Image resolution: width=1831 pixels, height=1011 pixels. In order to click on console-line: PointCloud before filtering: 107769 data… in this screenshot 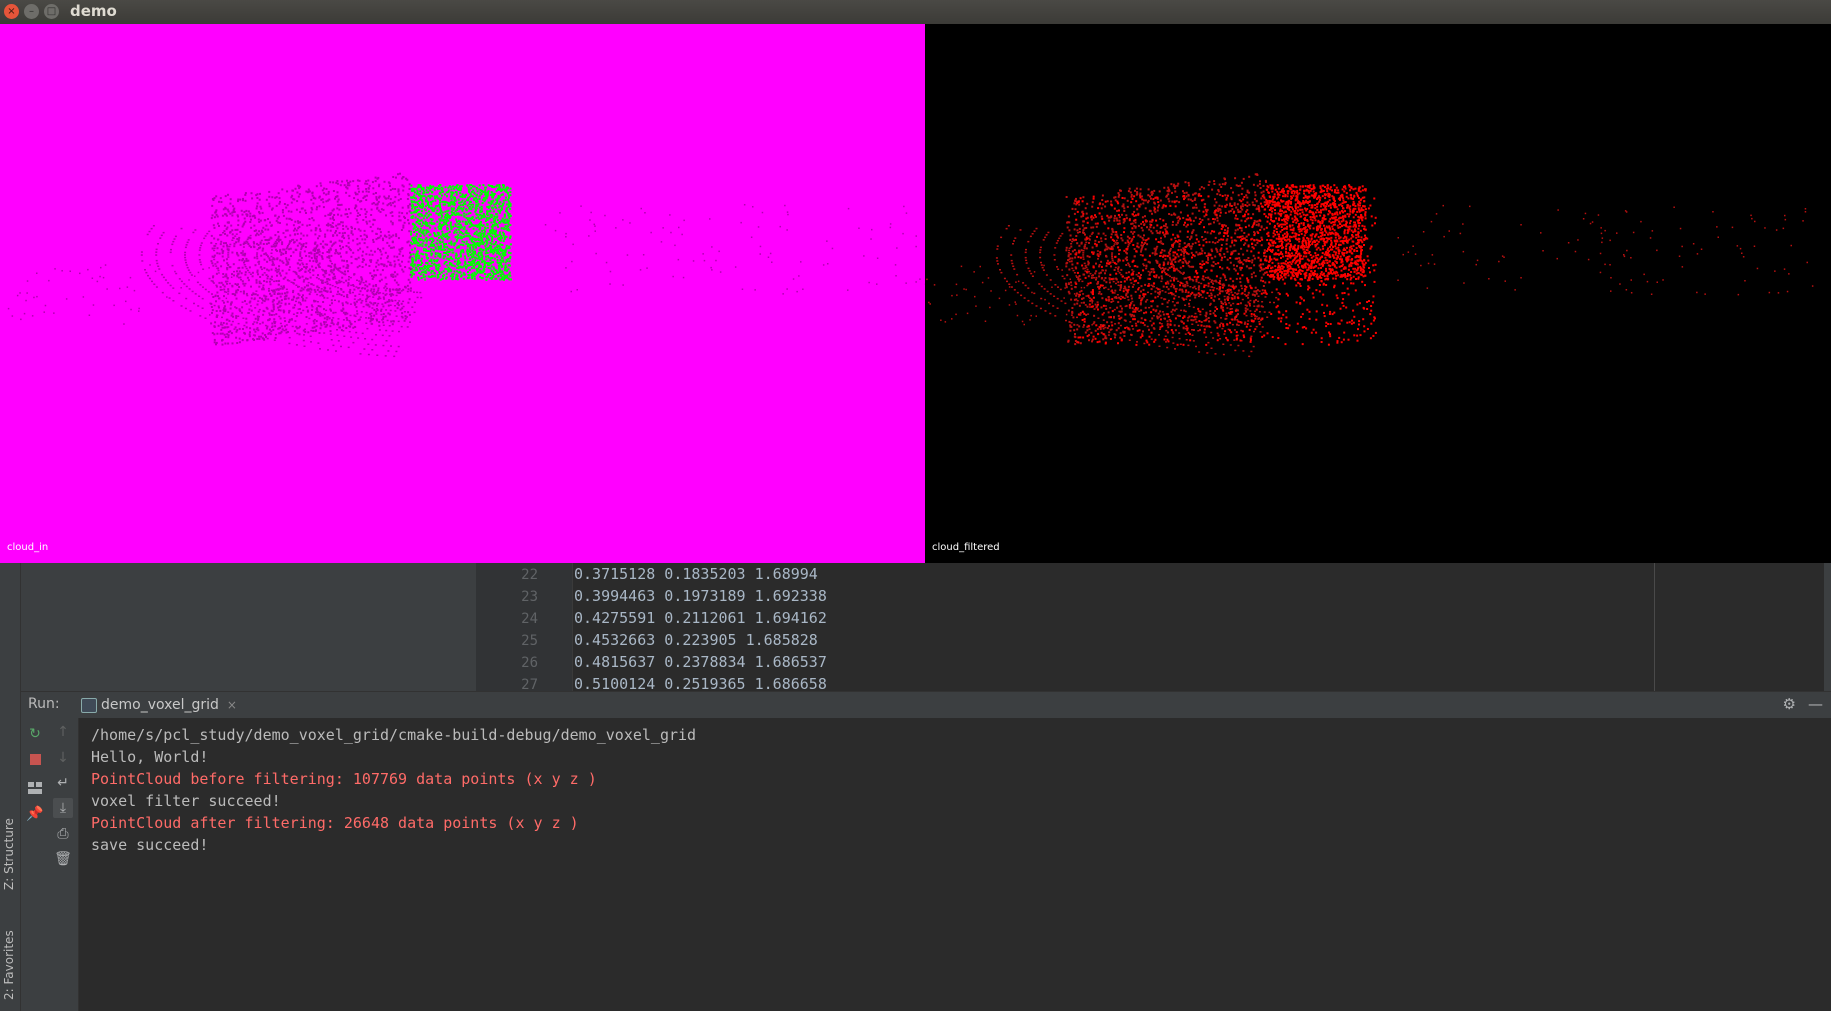, I will do `click(344, 779)`.